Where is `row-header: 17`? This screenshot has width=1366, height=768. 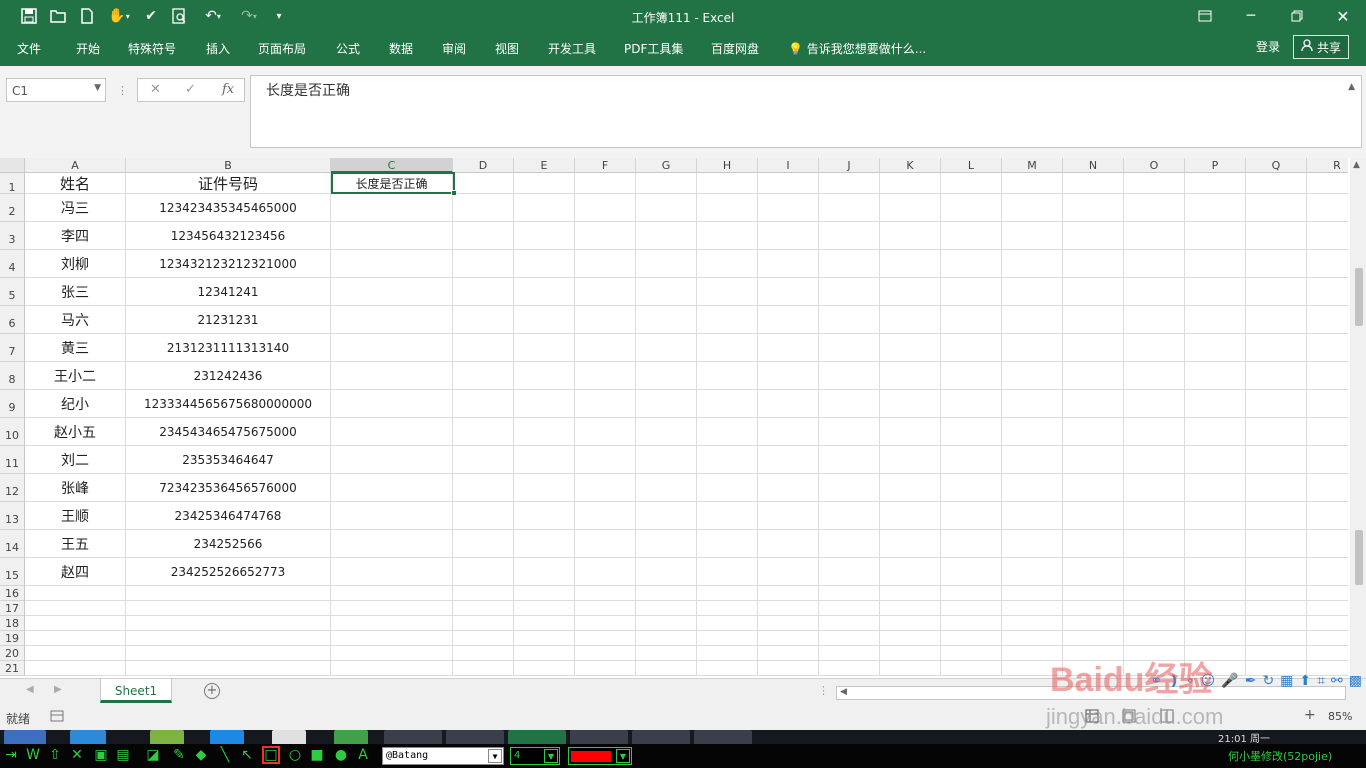
row-header: 17 is located at coordinates (12, 608).